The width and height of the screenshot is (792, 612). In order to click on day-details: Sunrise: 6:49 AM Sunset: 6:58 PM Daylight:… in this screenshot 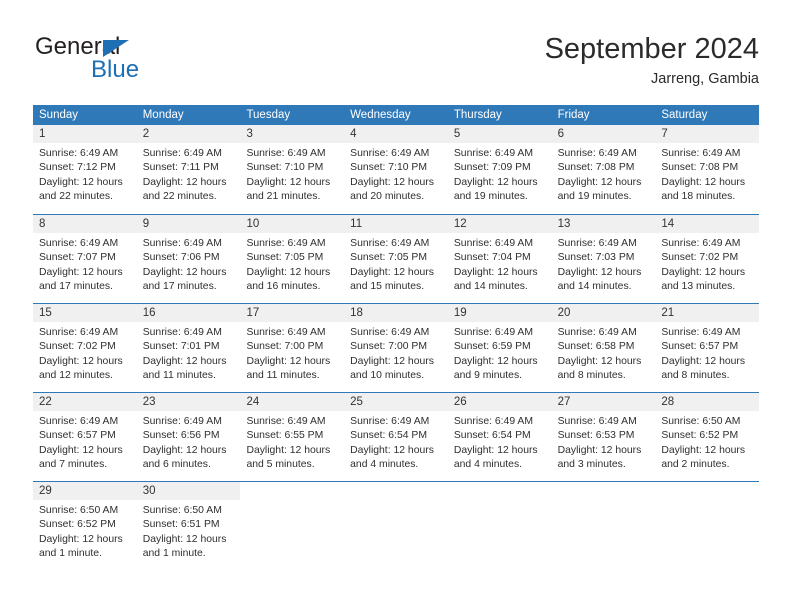, I will do `click(604, 353)`.